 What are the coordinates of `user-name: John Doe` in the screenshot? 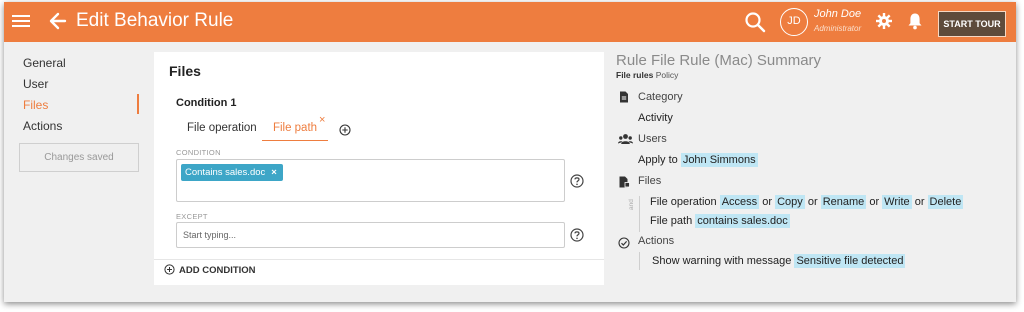 It's located at (837, 14).